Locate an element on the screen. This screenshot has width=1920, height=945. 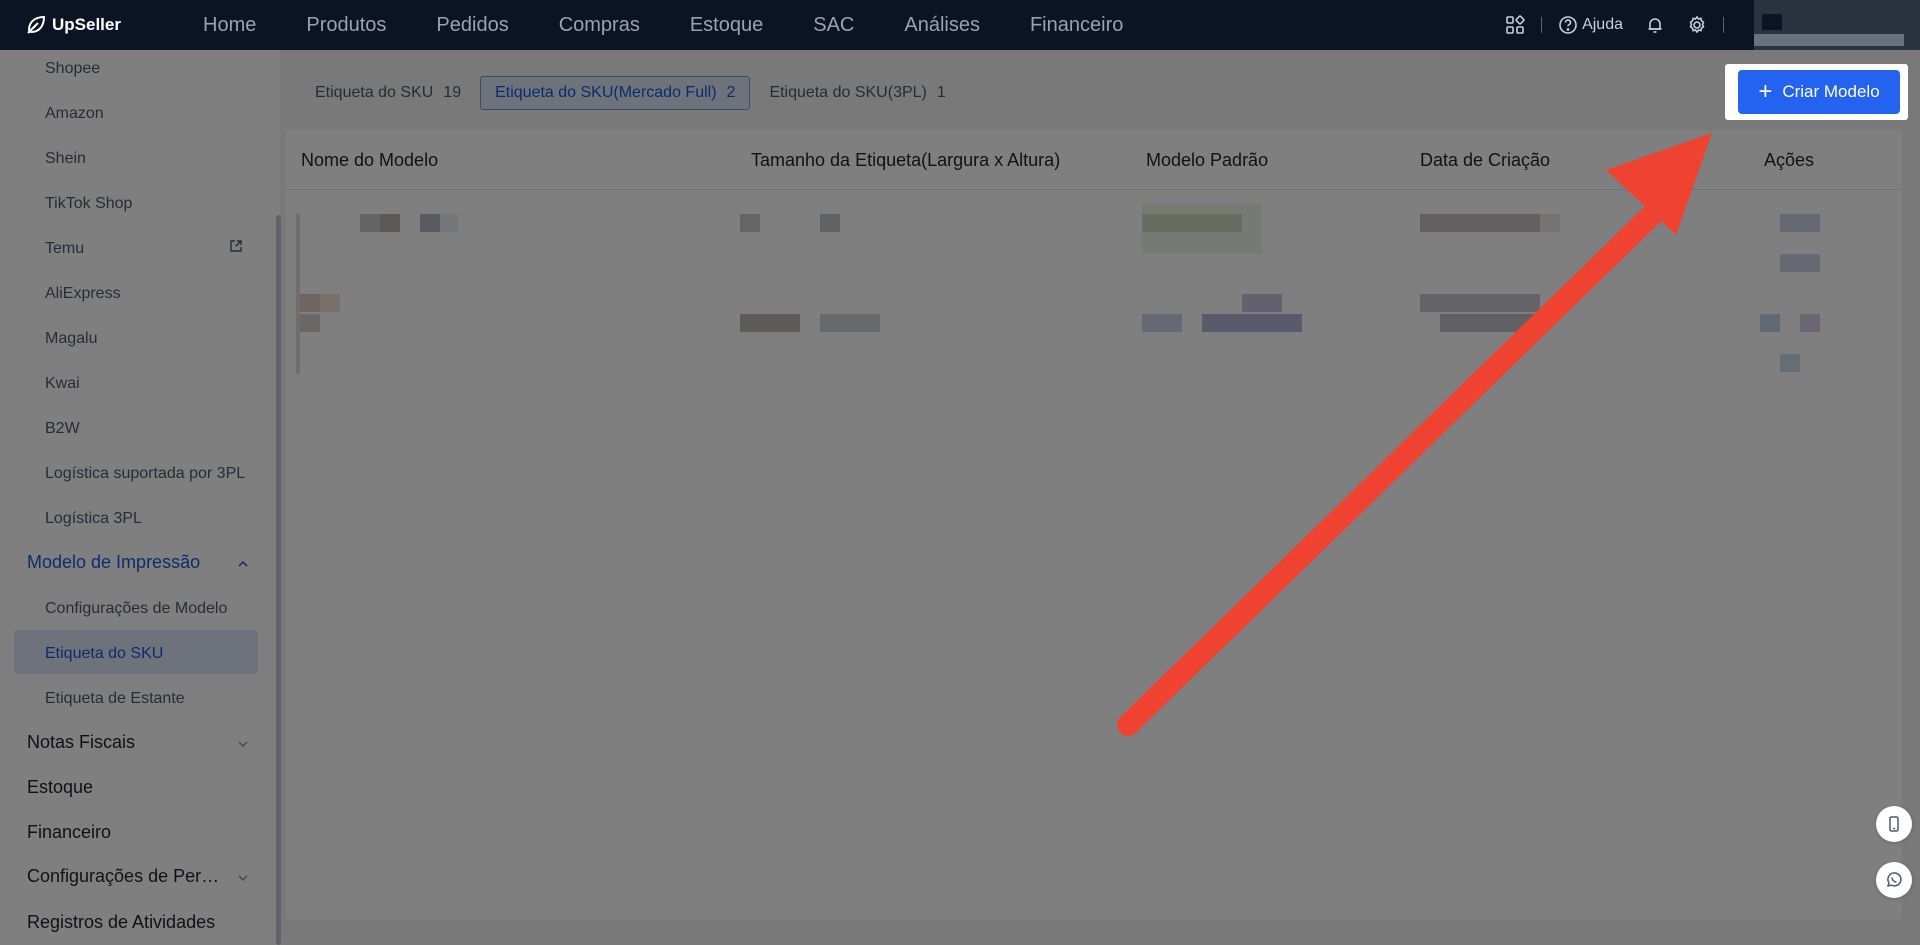
external-link-icon is located at coordinates (236, 246).